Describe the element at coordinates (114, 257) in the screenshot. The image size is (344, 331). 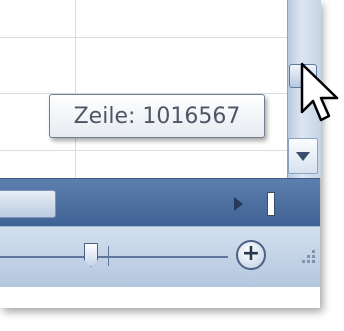
I see `zoom-slider-track` at that location.